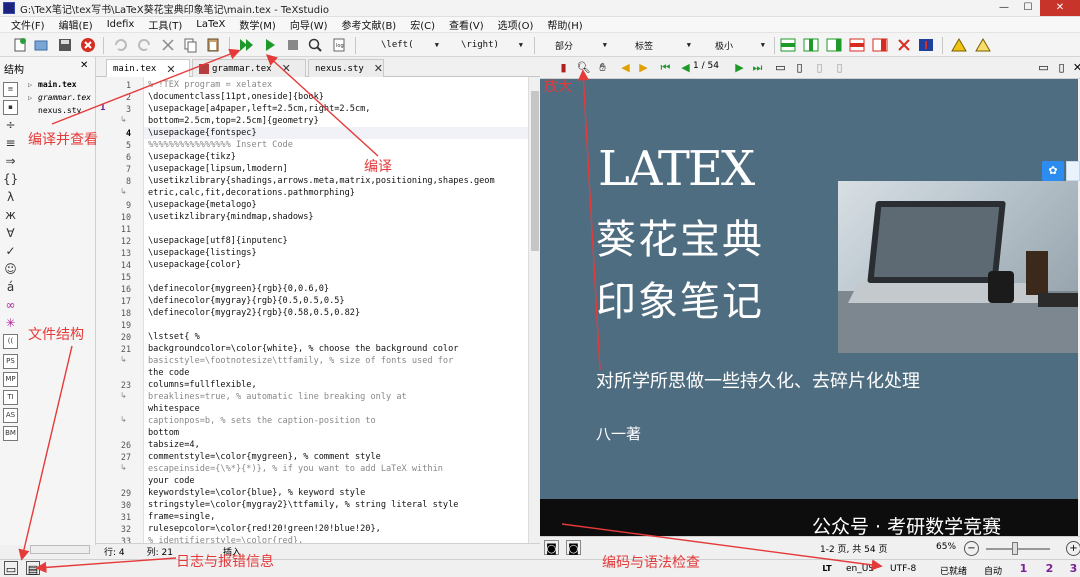  Describe the element at coordinates (33, 568) in the screenshot. I see `messages-panel-icon: ▤` at that location.